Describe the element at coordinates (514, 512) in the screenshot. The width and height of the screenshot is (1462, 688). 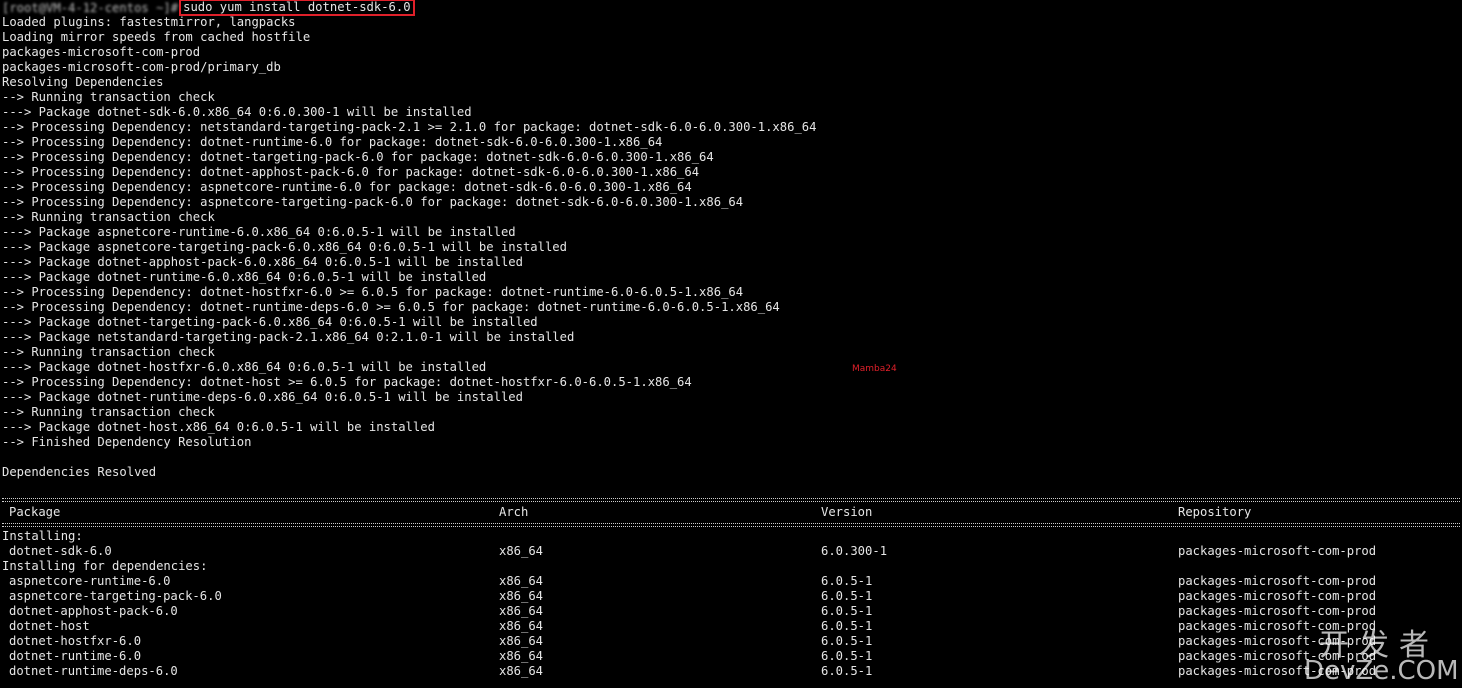
I see `header-arch: Arch` at that location.